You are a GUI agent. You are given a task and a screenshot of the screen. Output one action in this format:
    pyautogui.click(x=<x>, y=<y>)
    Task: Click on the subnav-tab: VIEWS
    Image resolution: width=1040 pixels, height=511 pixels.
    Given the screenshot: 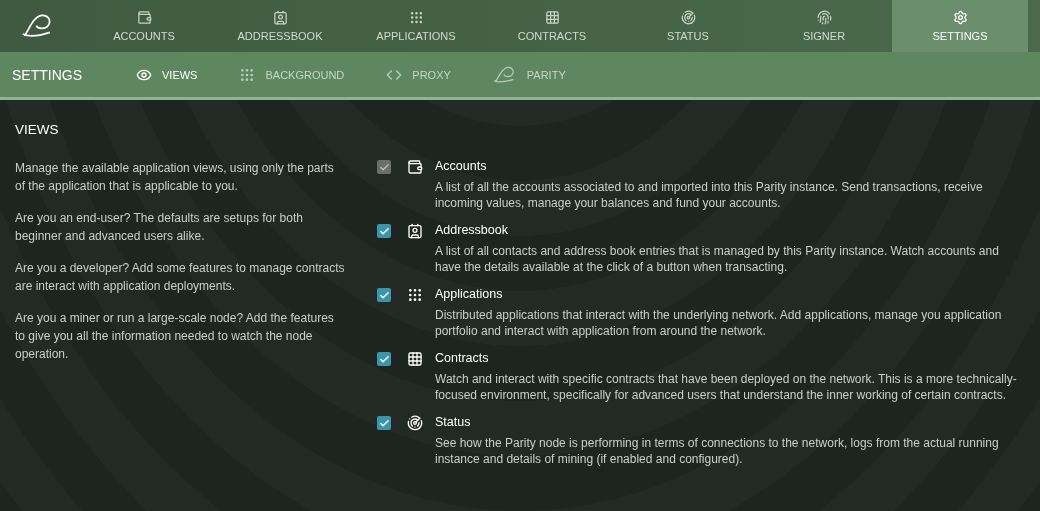 What is the action you would take?
    pyautogui.click(x=167, y=74)
    